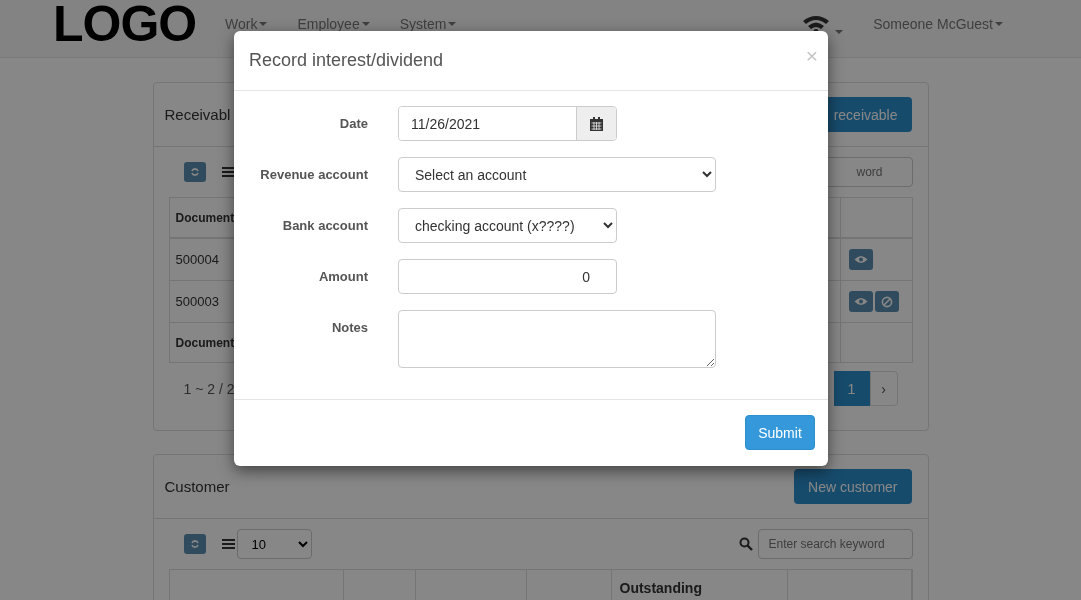 The height and width of the screenshot is (600, 1081). I want to click on column-header: Outstanding, so click(699, 585).